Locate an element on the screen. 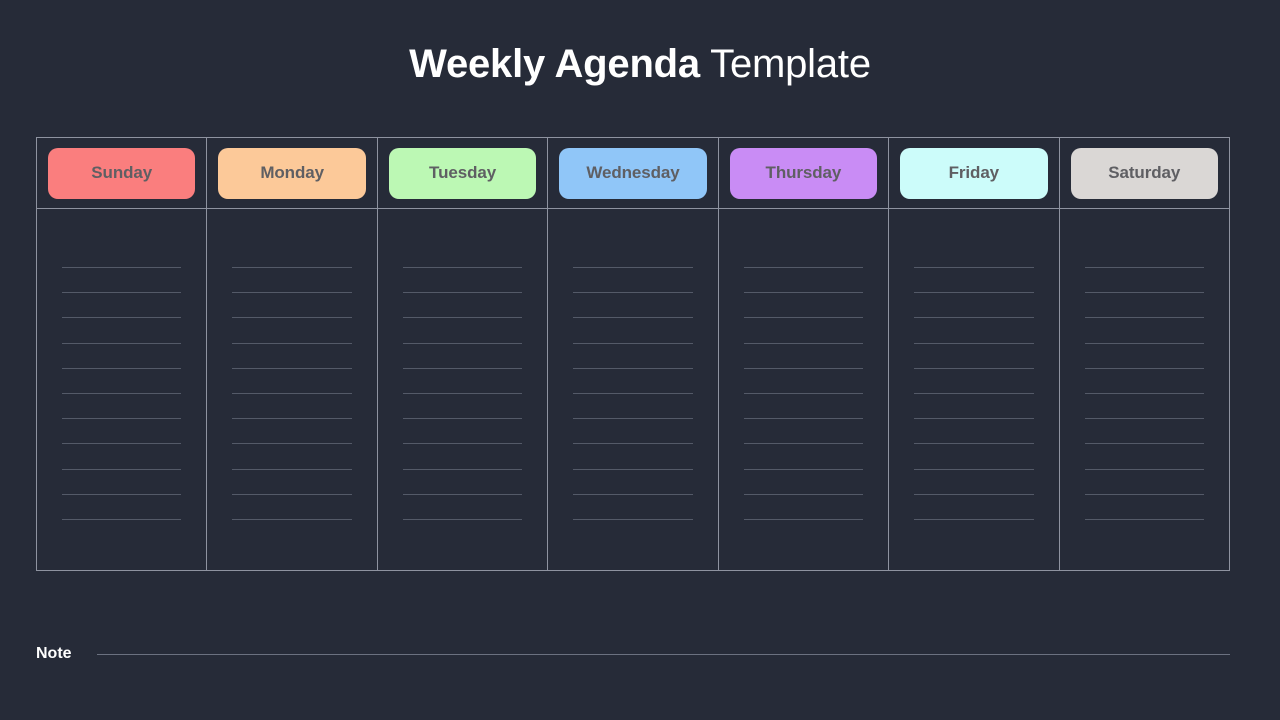 This screenshot has height=720, width=1280. day-header-cell: Sunday is located at coordinates (122, 173).